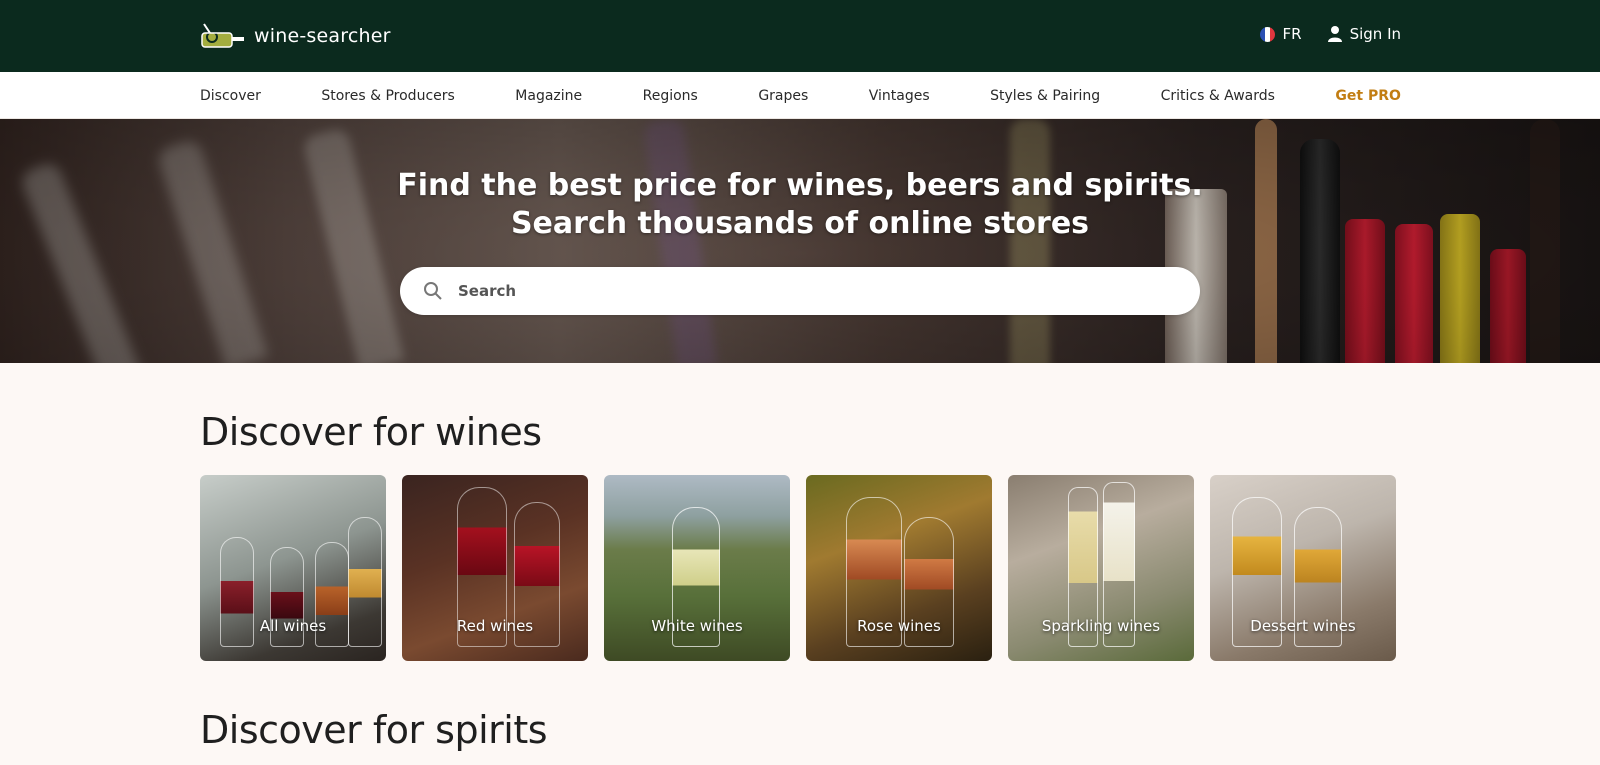  What do you see at coordinates (293, 626) in the screenshot?
I see `category-card-label: All wines` at bounding box center [293, 626].